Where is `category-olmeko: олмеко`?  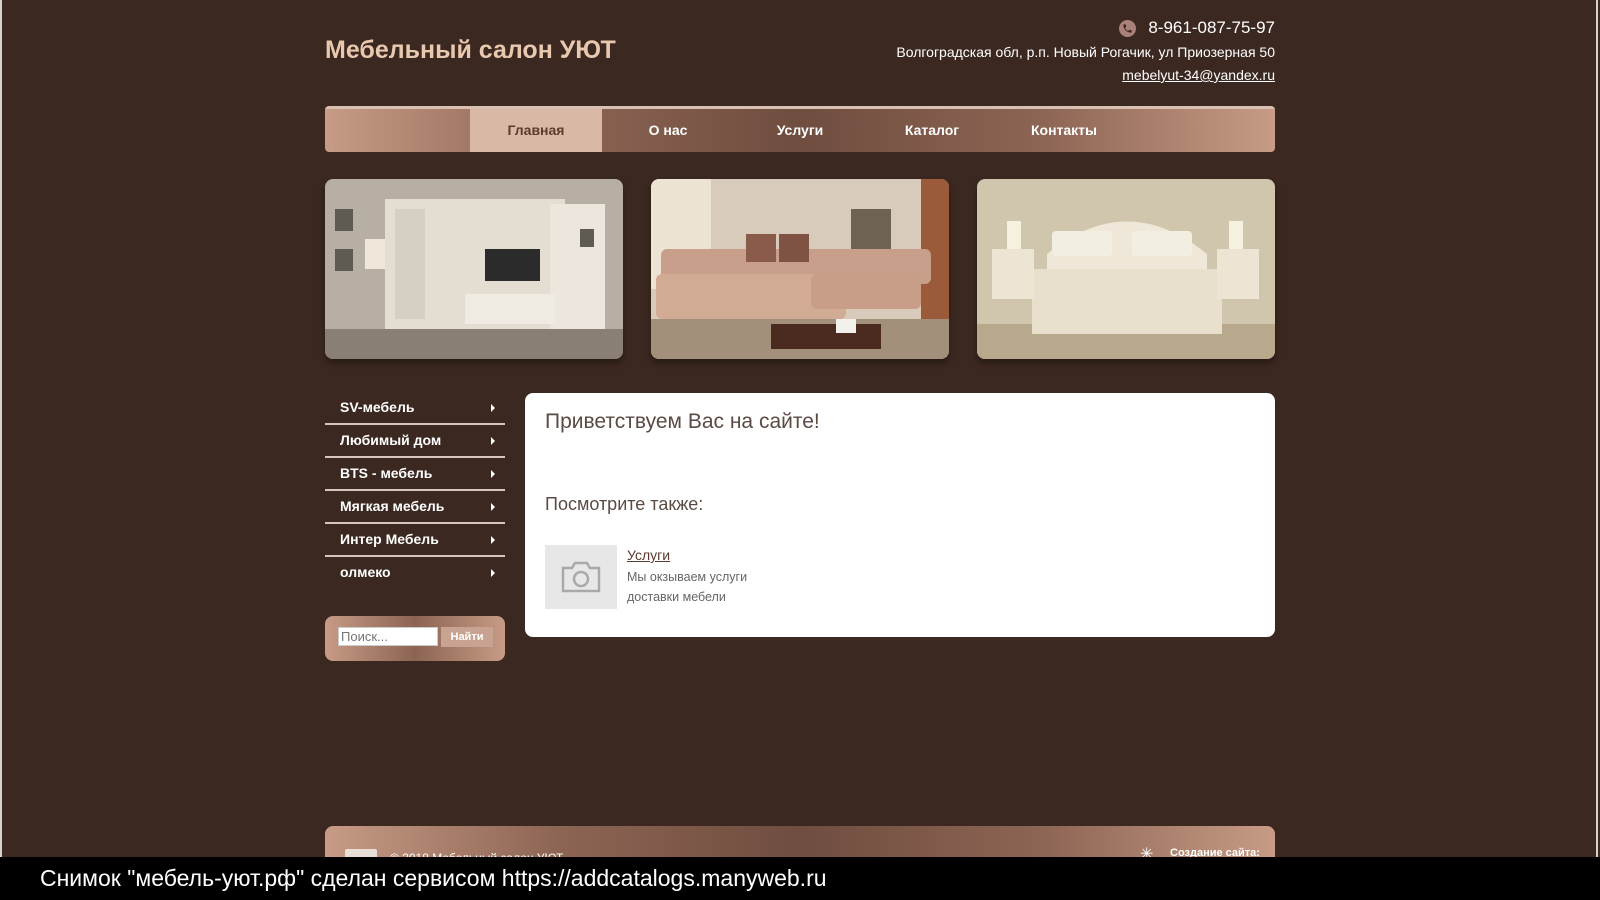 category-olmeko: олмеко is located at coordinates (415, 572).